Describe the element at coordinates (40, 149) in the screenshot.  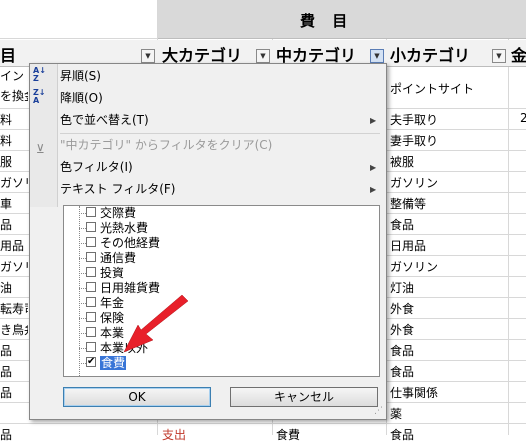
I see `clear-filter-icon: ⊻` at that location.